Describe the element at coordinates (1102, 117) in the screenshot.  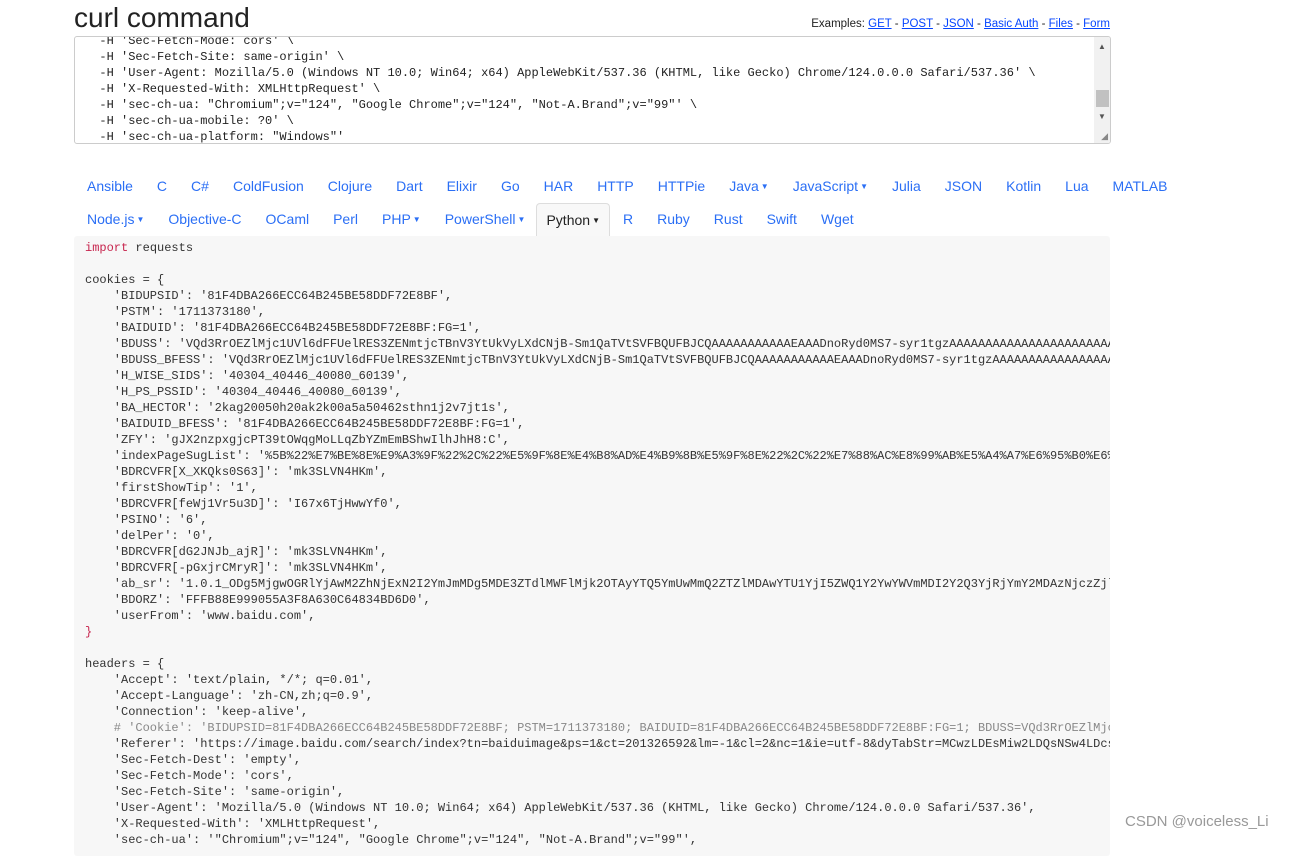
I see `scroll-down-arrow-icon: ▼` at that location.